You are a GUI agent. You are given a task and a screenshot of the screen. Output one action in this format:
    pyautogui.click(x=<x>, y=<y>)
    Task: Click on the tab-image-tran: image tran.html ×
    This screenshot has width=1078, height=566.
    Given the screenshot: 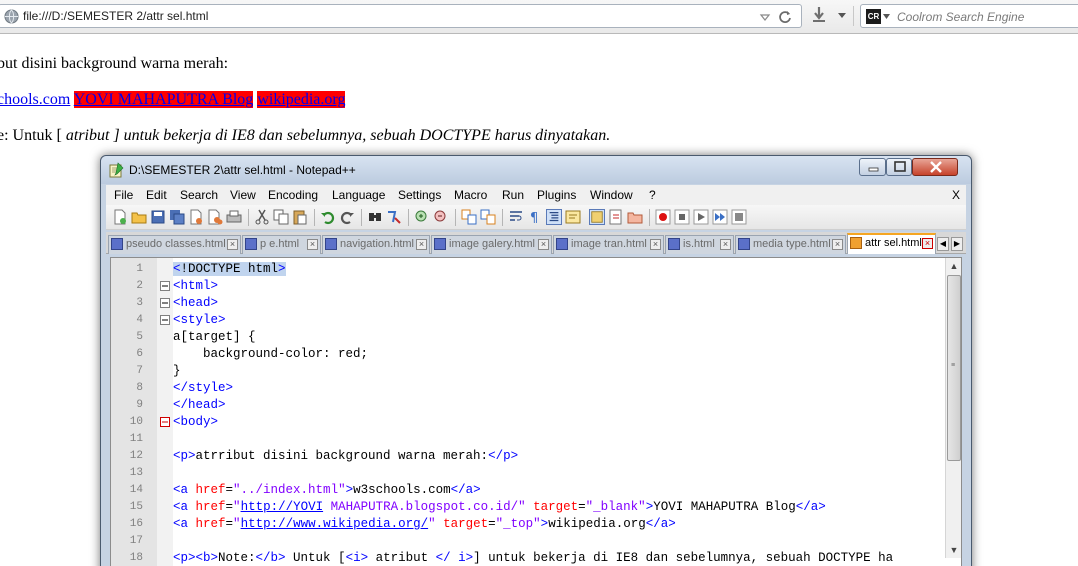 What is the action you would take?
    pyautogui.click(x=608, y=244)
    